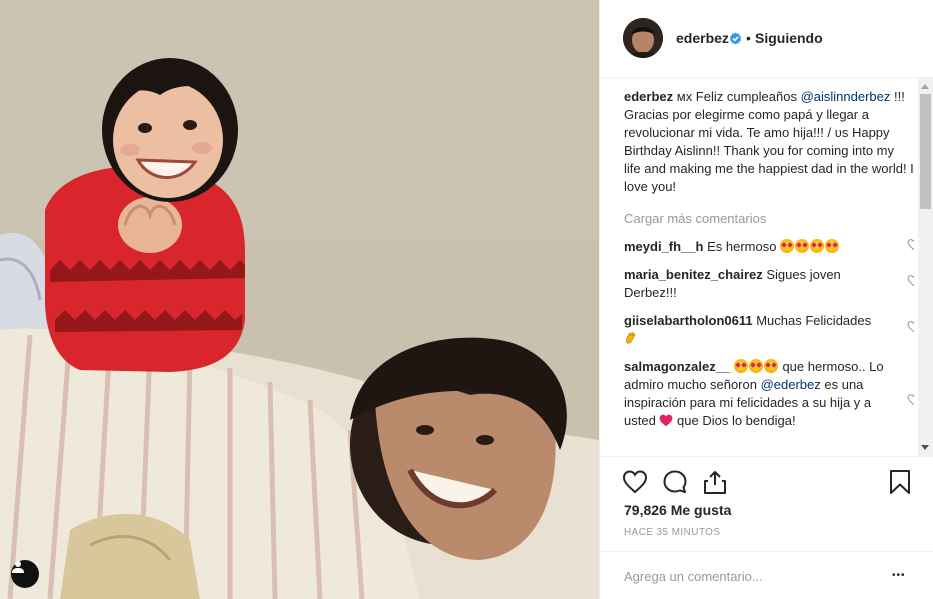 This screenshot has width=933, height=599. Describe the element at coordinates (648, 96) in the screenshot. I see `caption-username: ederbez` at that location.